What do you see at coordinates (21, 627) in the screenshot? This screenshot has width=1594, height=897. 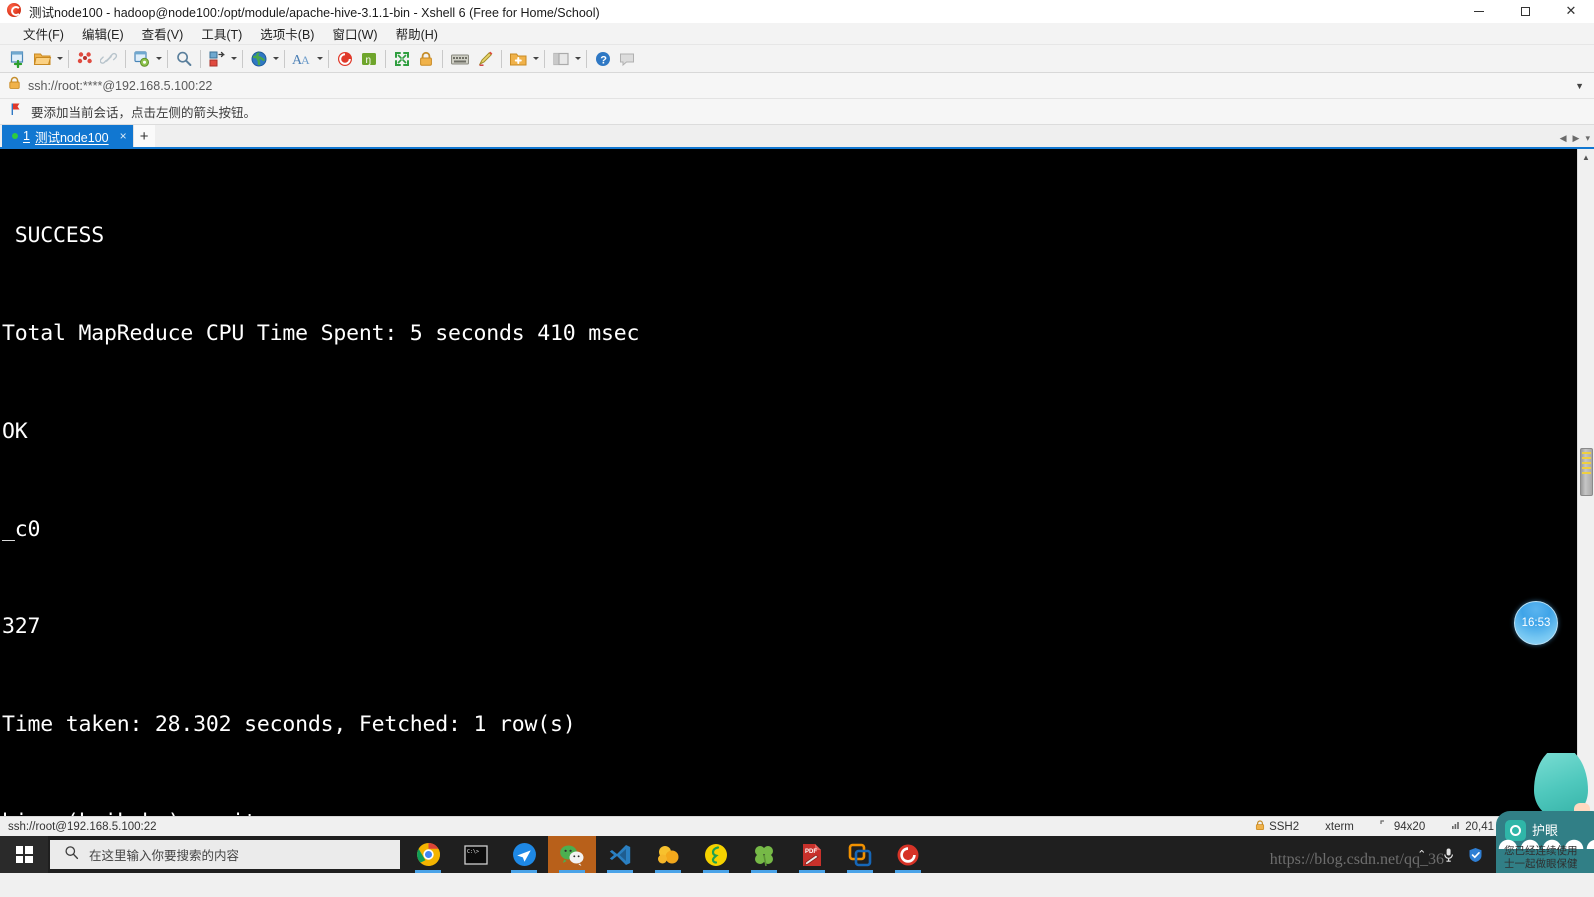 I see `terminal-line: 327` at bounding box center [21, 627].